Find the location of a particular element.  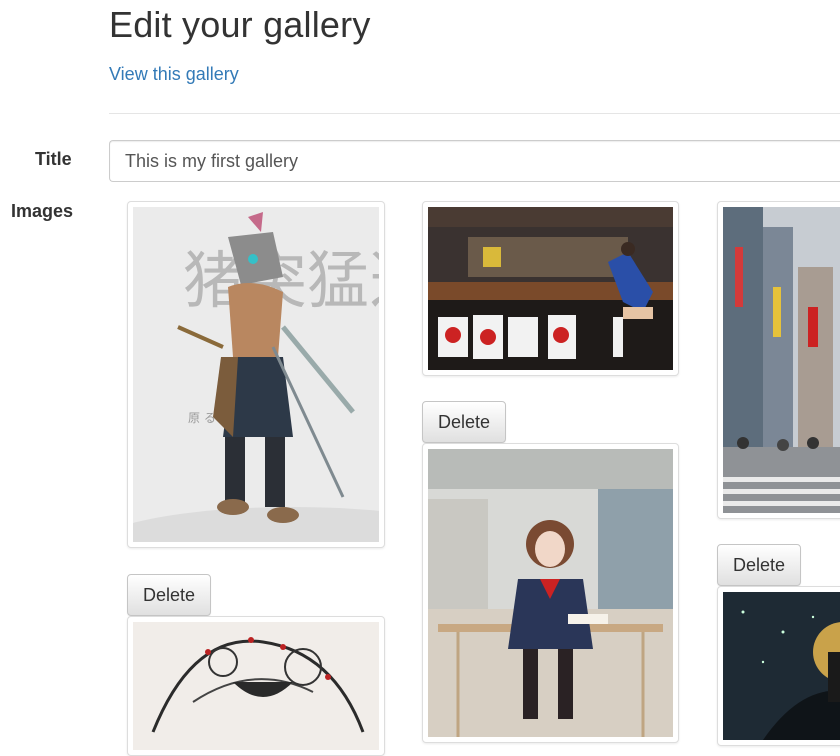

page-title: Edit your gallery is located at coordinates (240, 24).